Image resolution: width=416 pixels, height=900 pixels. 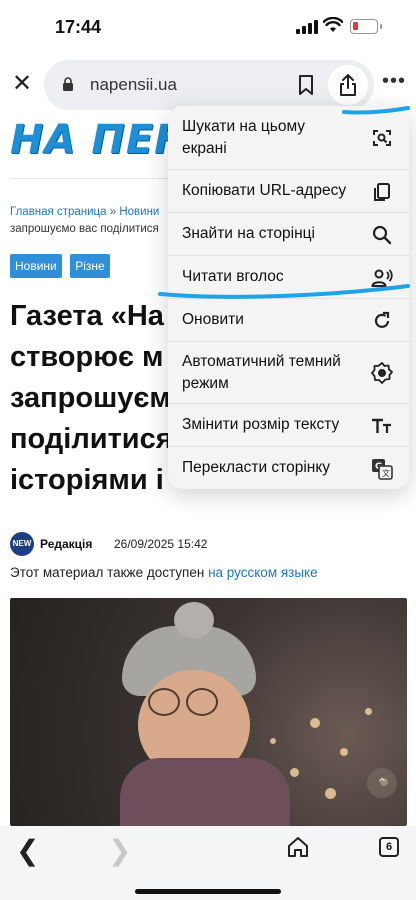 I want to click on battery-icon, so click(x=366, y=26).